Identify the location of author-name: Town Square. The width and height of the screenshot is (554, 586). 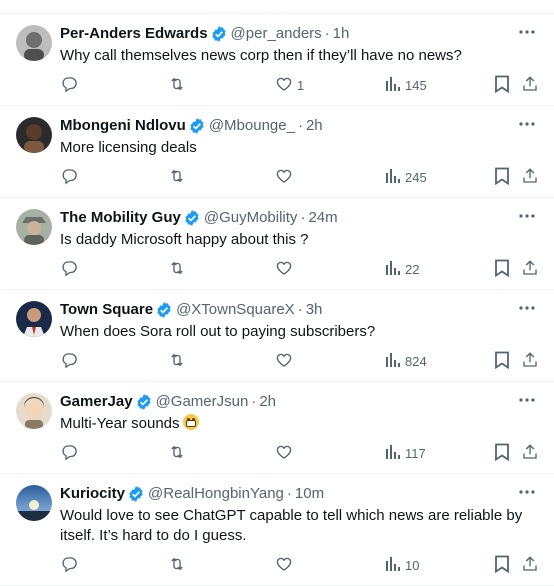
(106, 310).